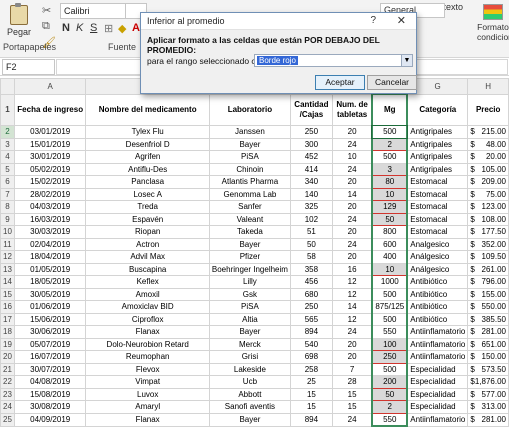 The image size is (509, 427). I want to click on name-box: F2, so click(28, 67).